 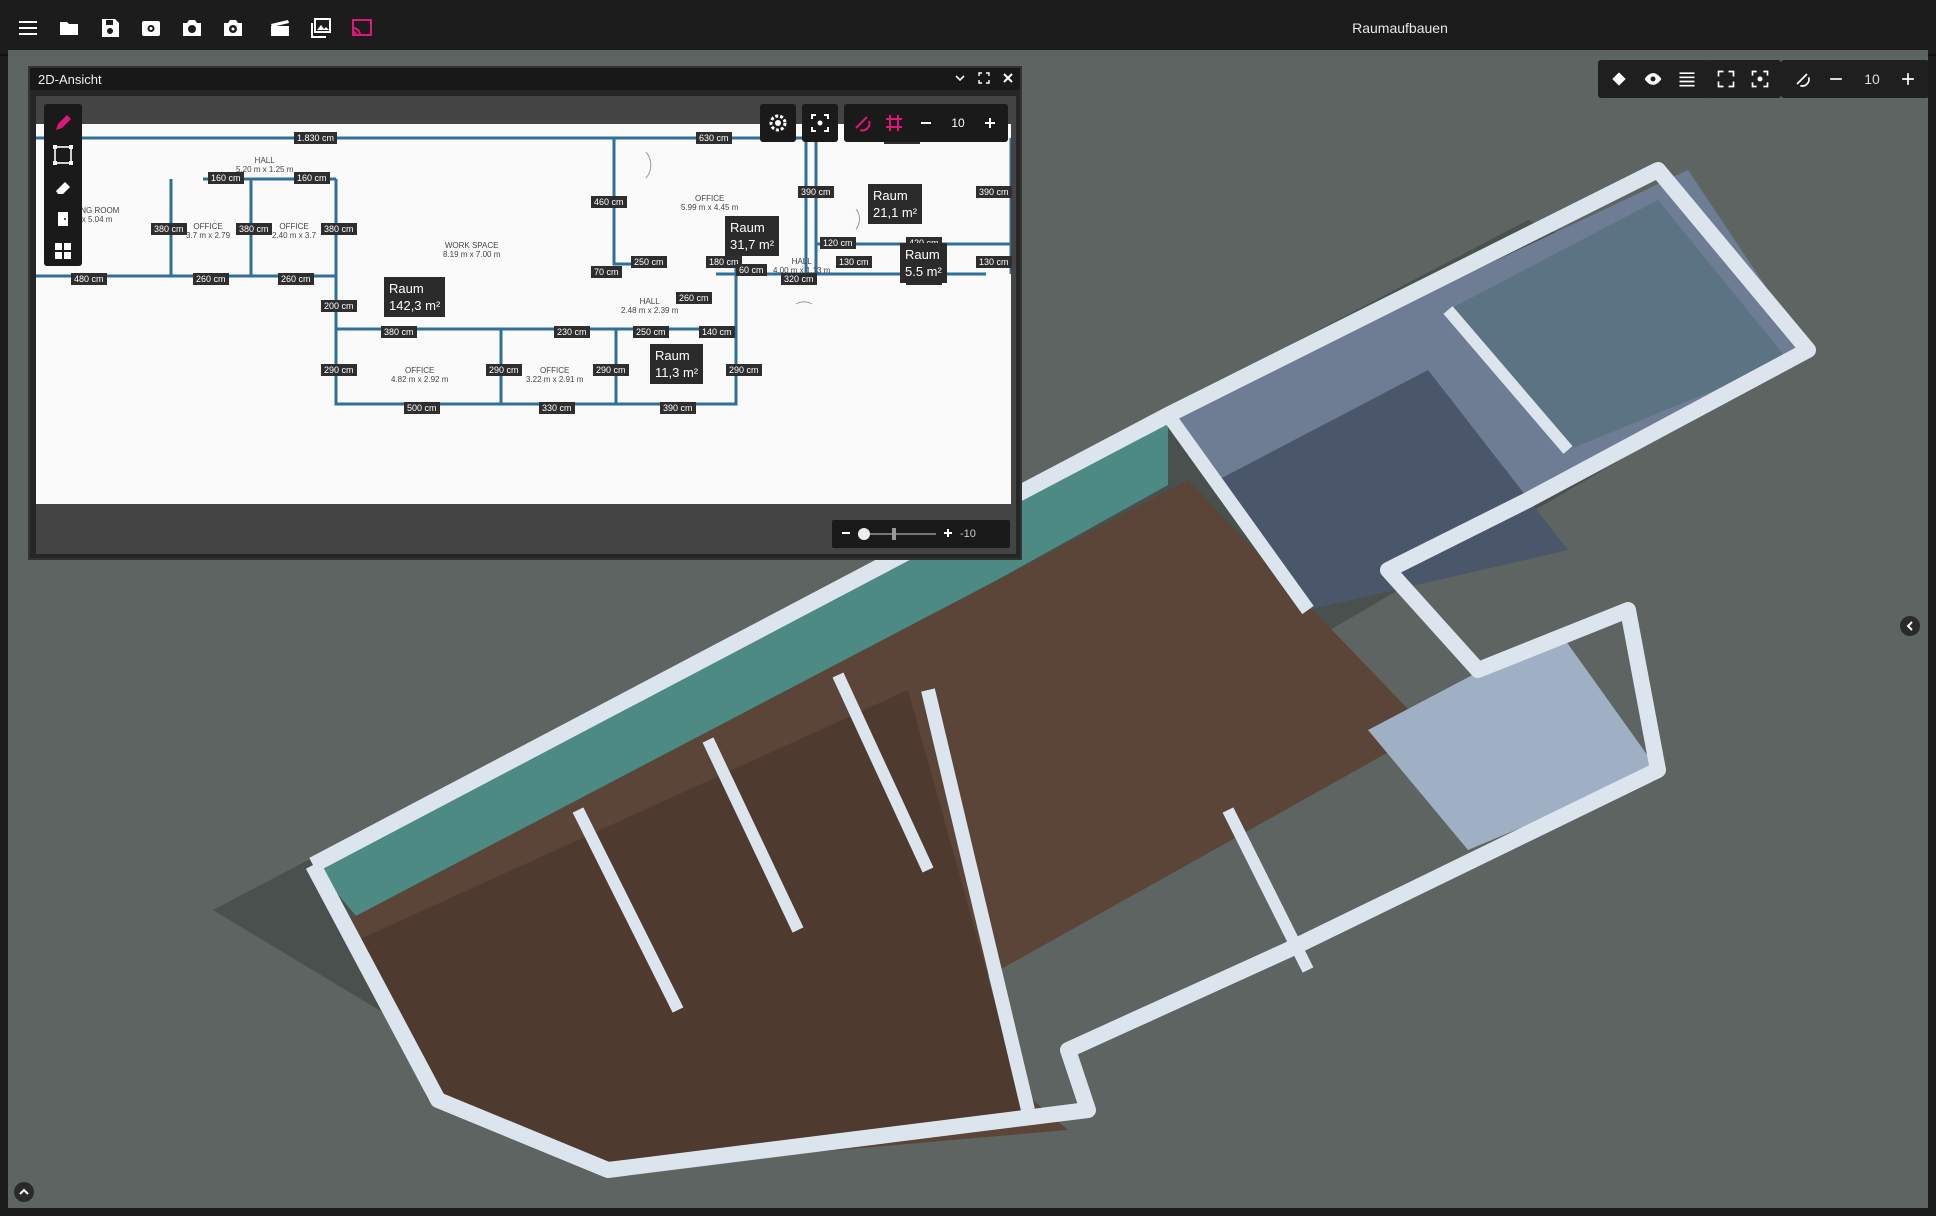 I want to click on app-title: Raumaufbauen, so click(x=1400, y=28).